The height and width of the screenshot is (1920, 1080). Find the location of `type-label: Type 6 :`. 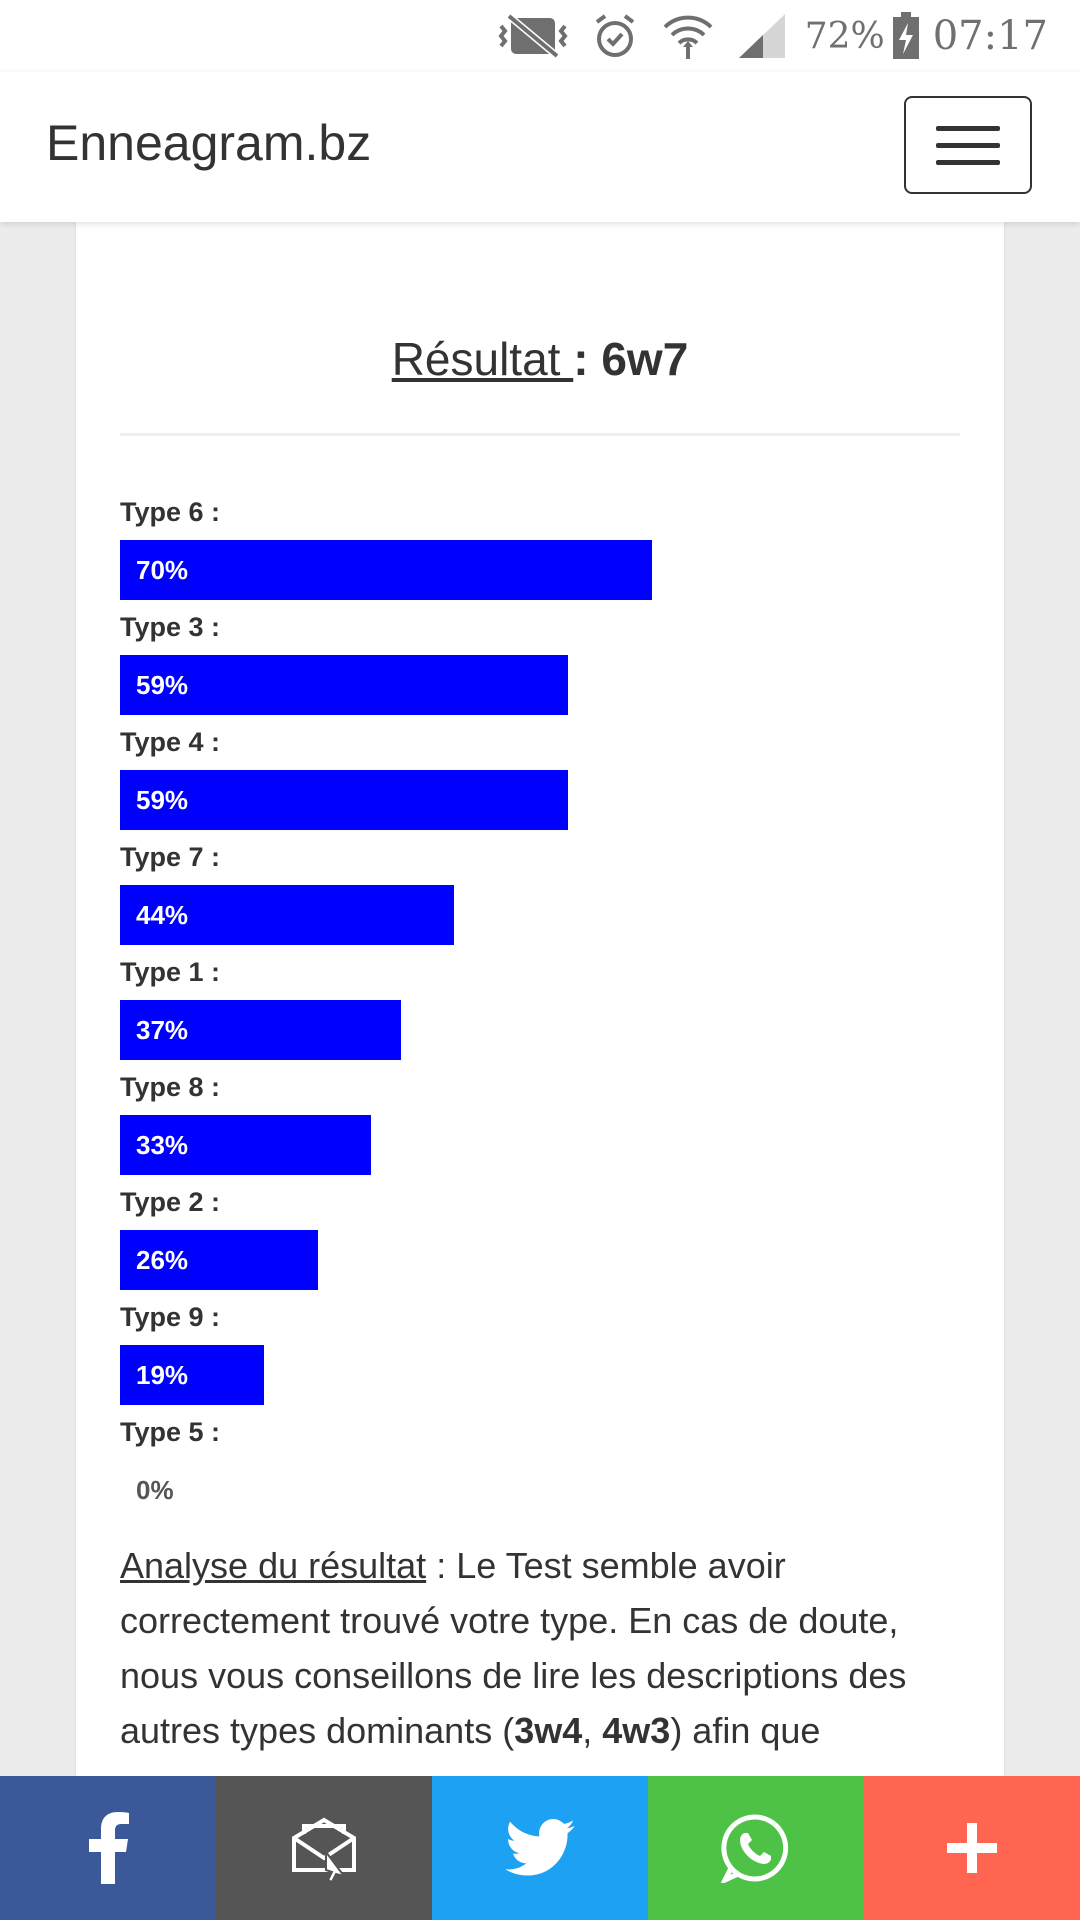

type-label: Type 6 : is located at coordinates (170, 512).